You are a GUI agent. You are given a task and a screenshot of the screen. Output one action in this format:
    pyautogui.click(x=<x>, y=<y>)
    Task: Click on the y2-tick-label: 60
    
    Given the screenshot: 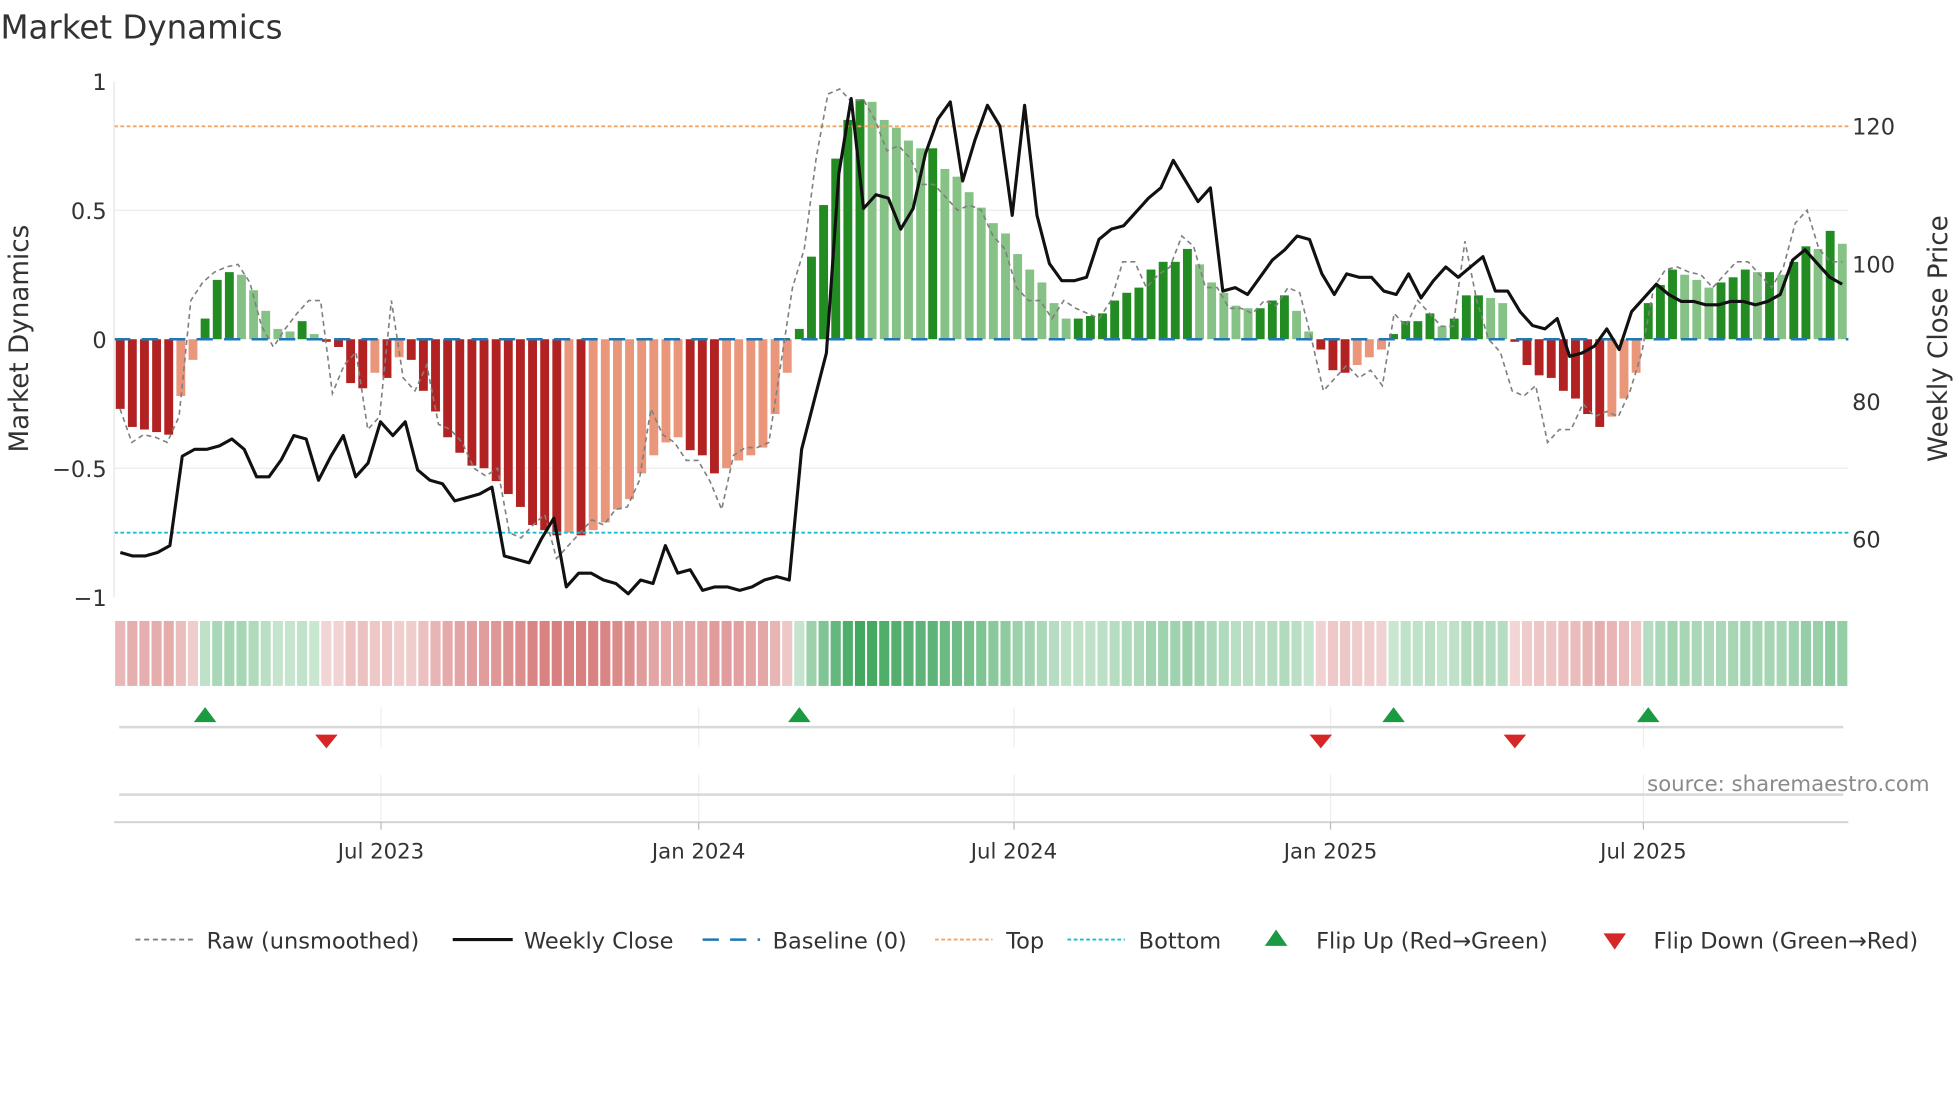 What is the action you would take?
    pyautogui.click(x=1866, y=540)
    